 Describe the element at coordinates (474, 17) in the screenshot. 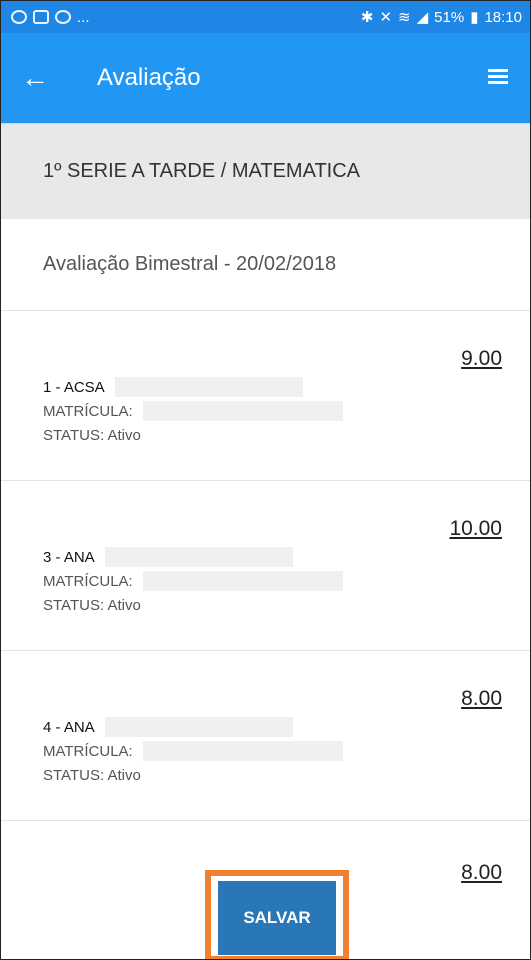

I see `battery-icon: ▮` at that location.